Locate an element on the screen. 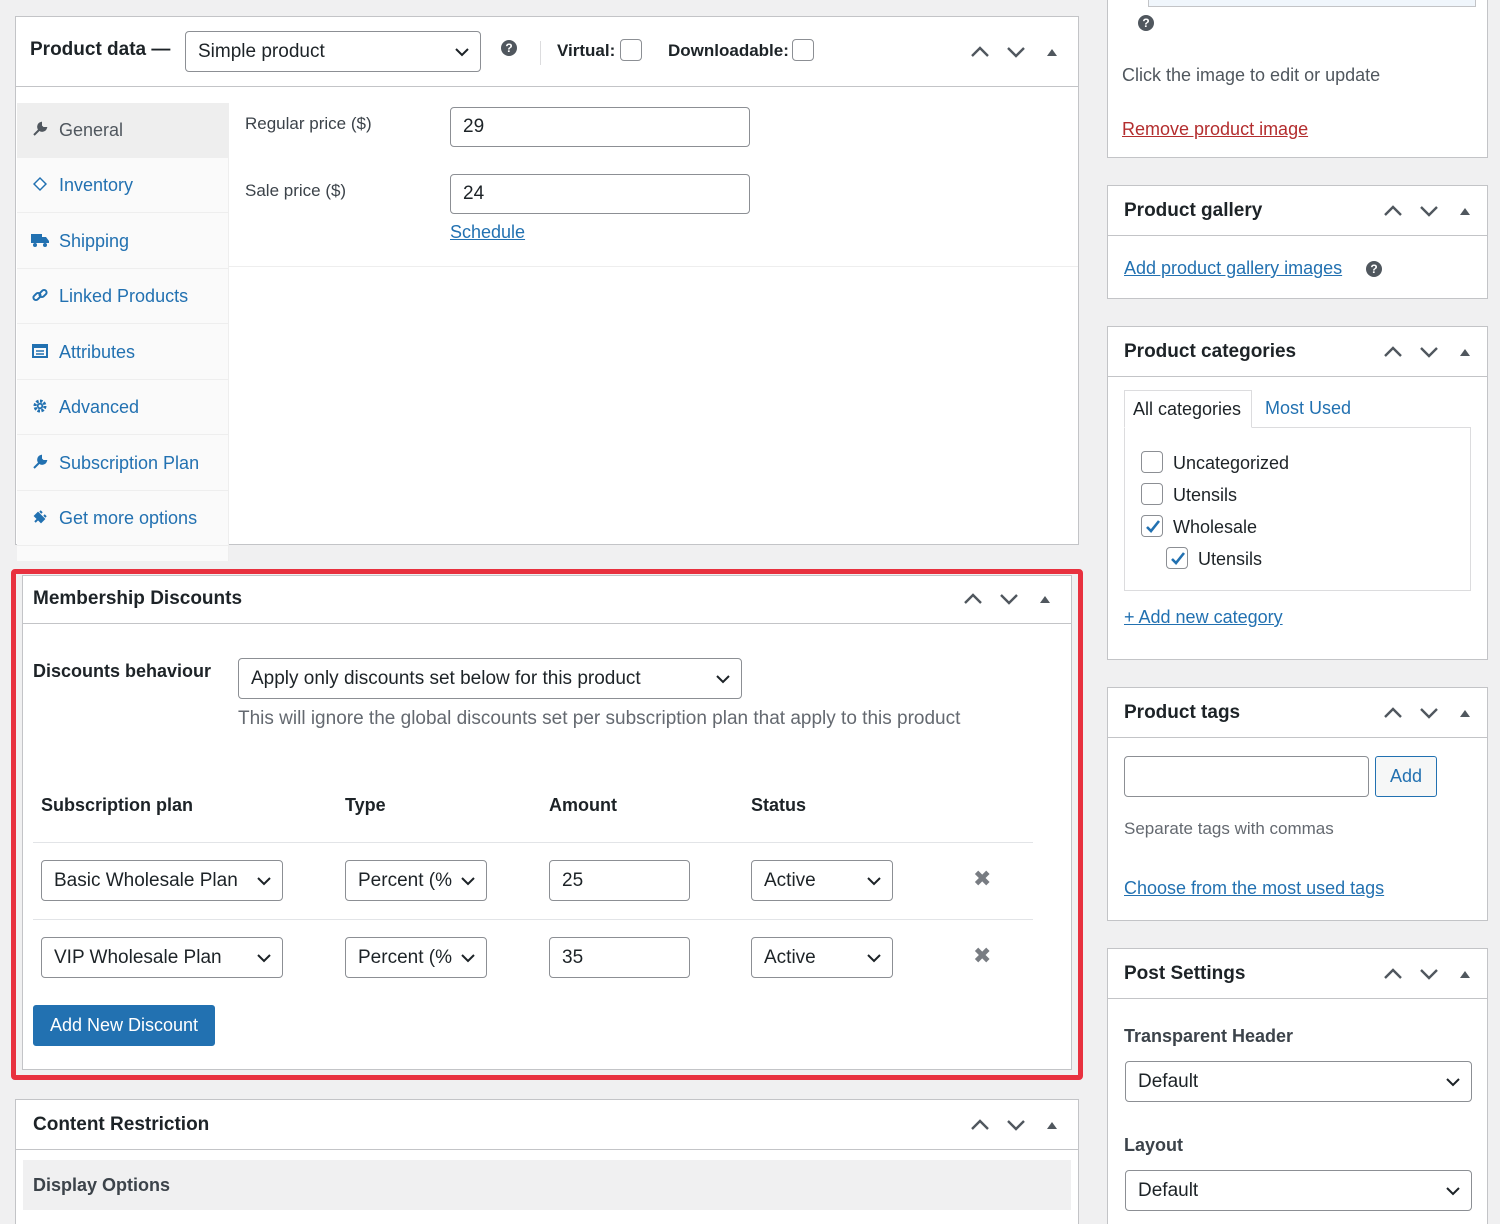 This screenshot has height=1224, width=1500. category-checkbox-wholesale-utensils is located at coordinates (1177, 558).